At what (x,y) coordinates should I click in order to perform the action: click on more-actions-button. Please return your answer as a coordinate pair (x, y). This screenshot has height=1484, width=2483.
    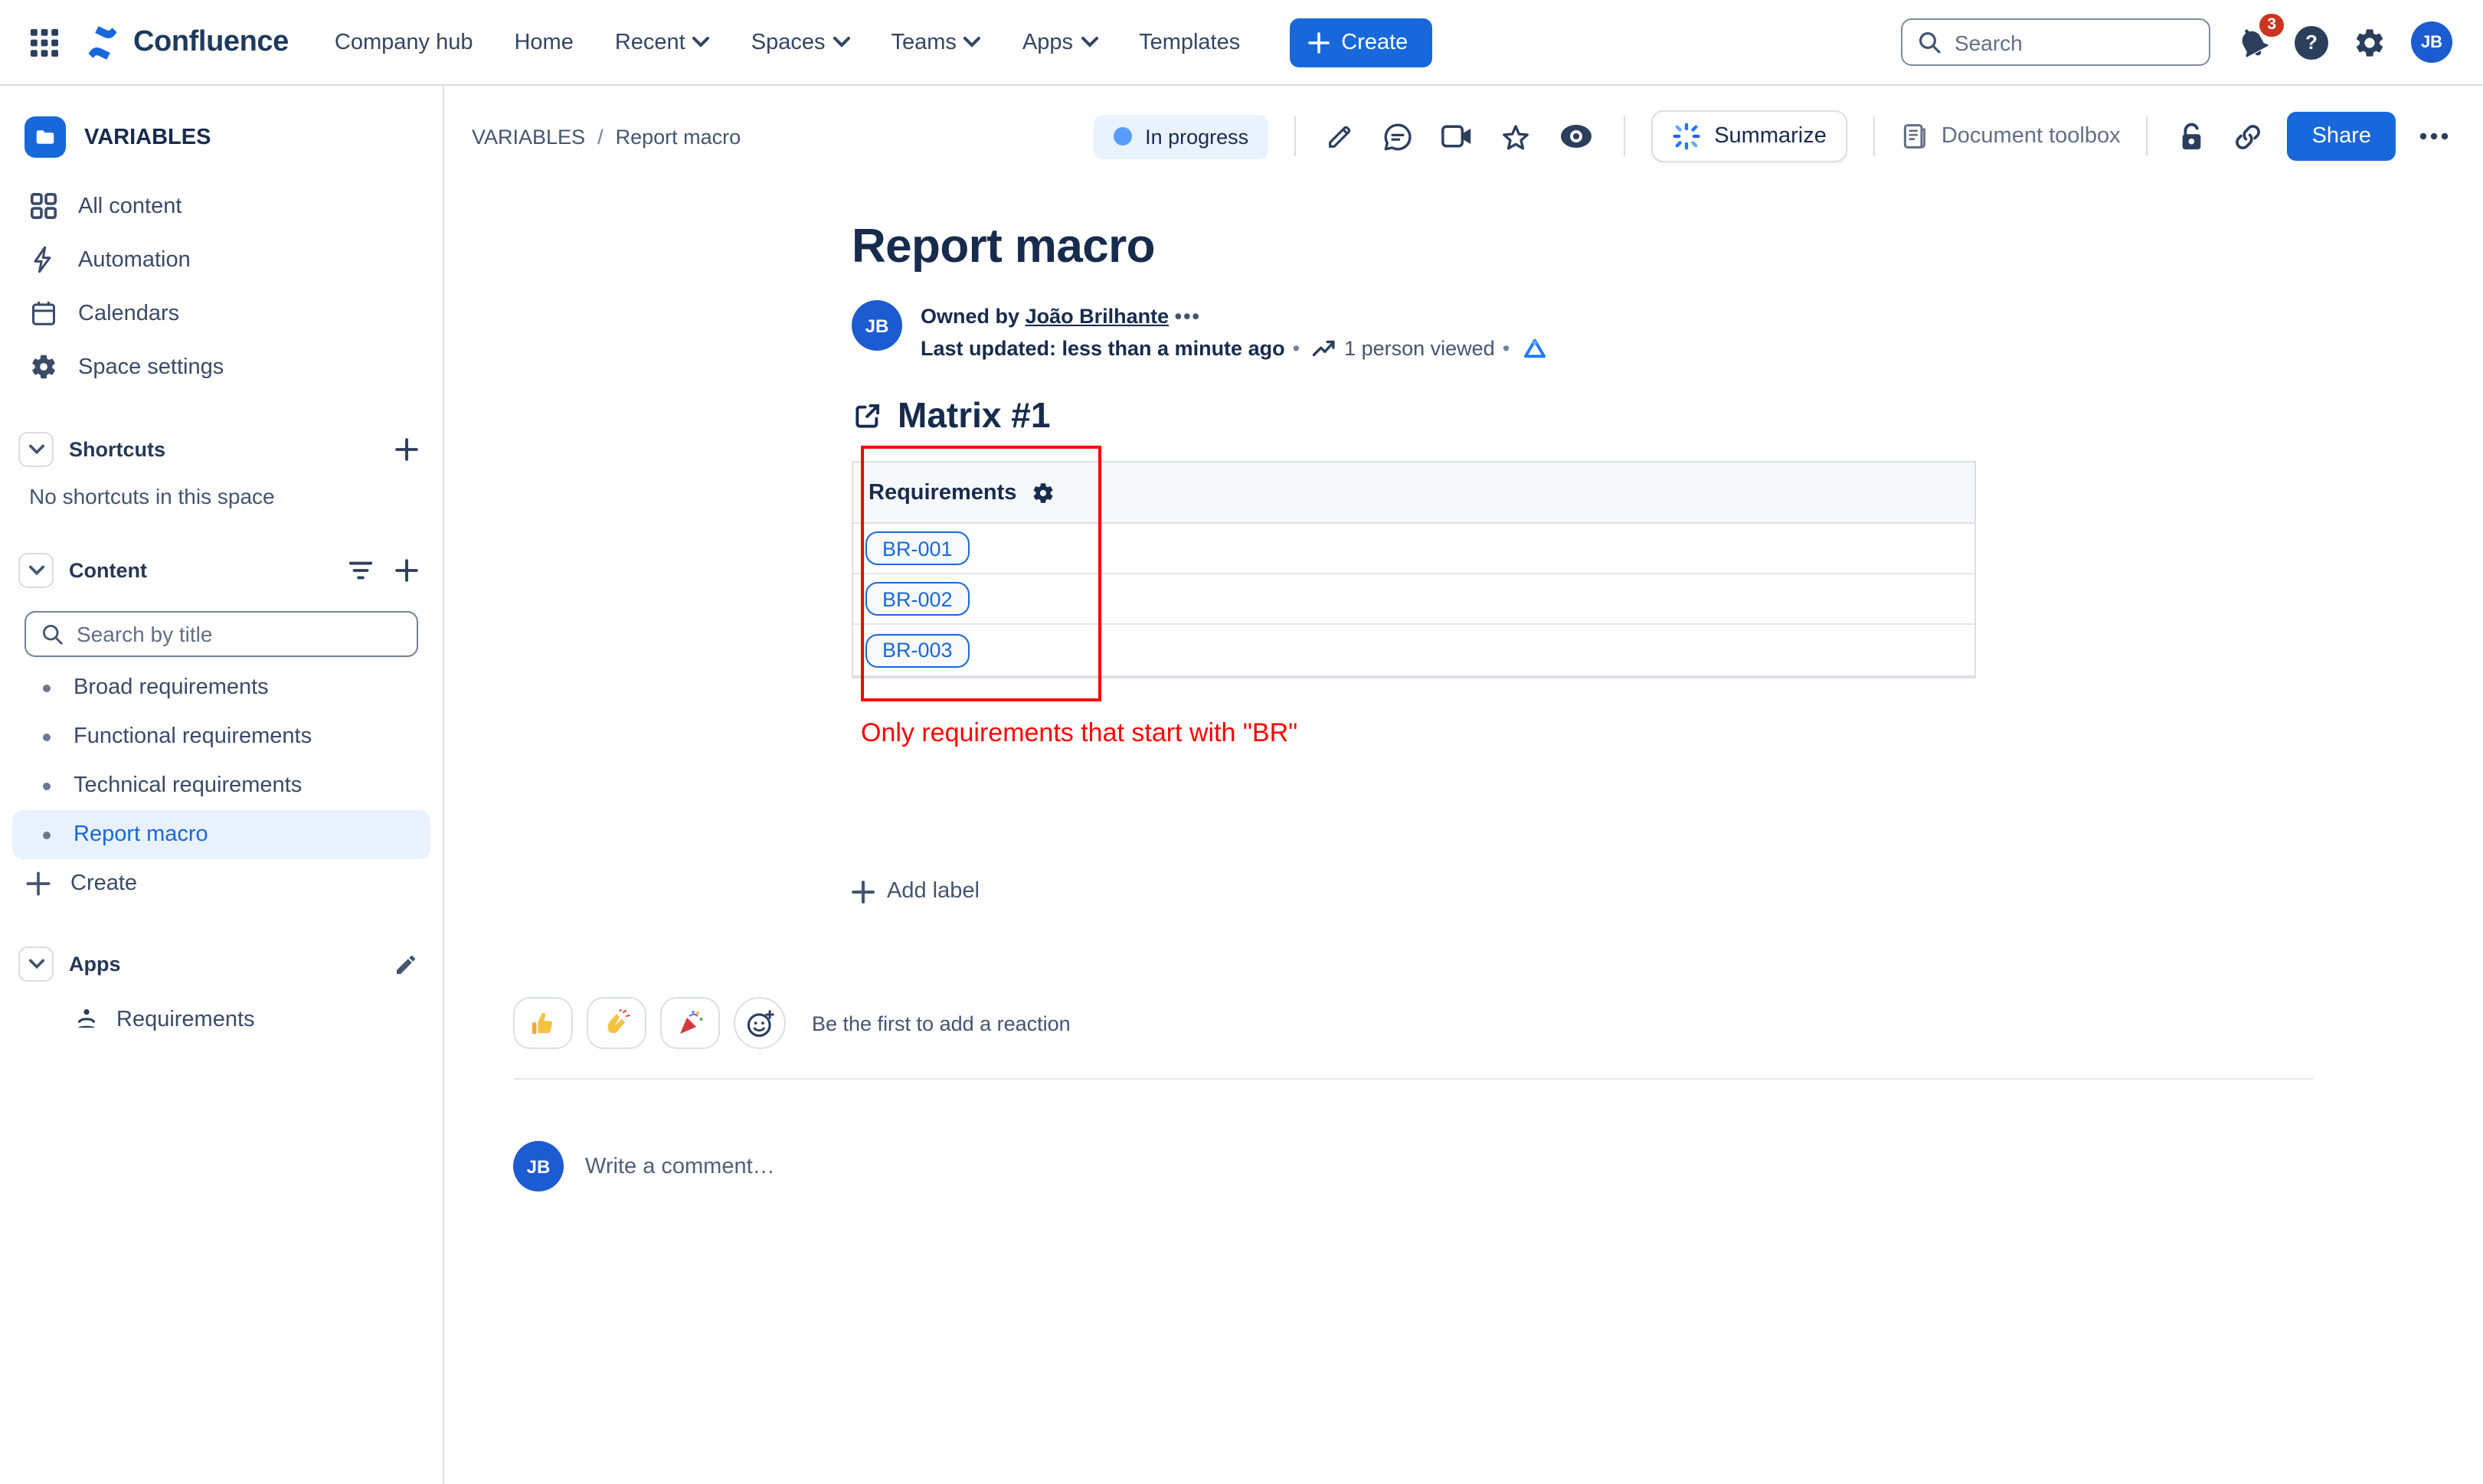
    Looking at the image, I should click on (2434, 136).